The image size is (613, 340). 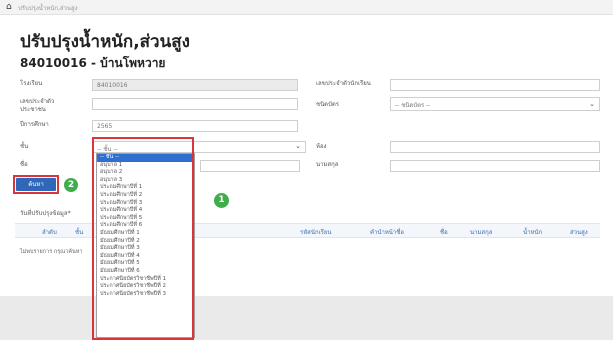 I want to click on col-student-id: รหัสนักเรียน, so click(x=315, y=232).